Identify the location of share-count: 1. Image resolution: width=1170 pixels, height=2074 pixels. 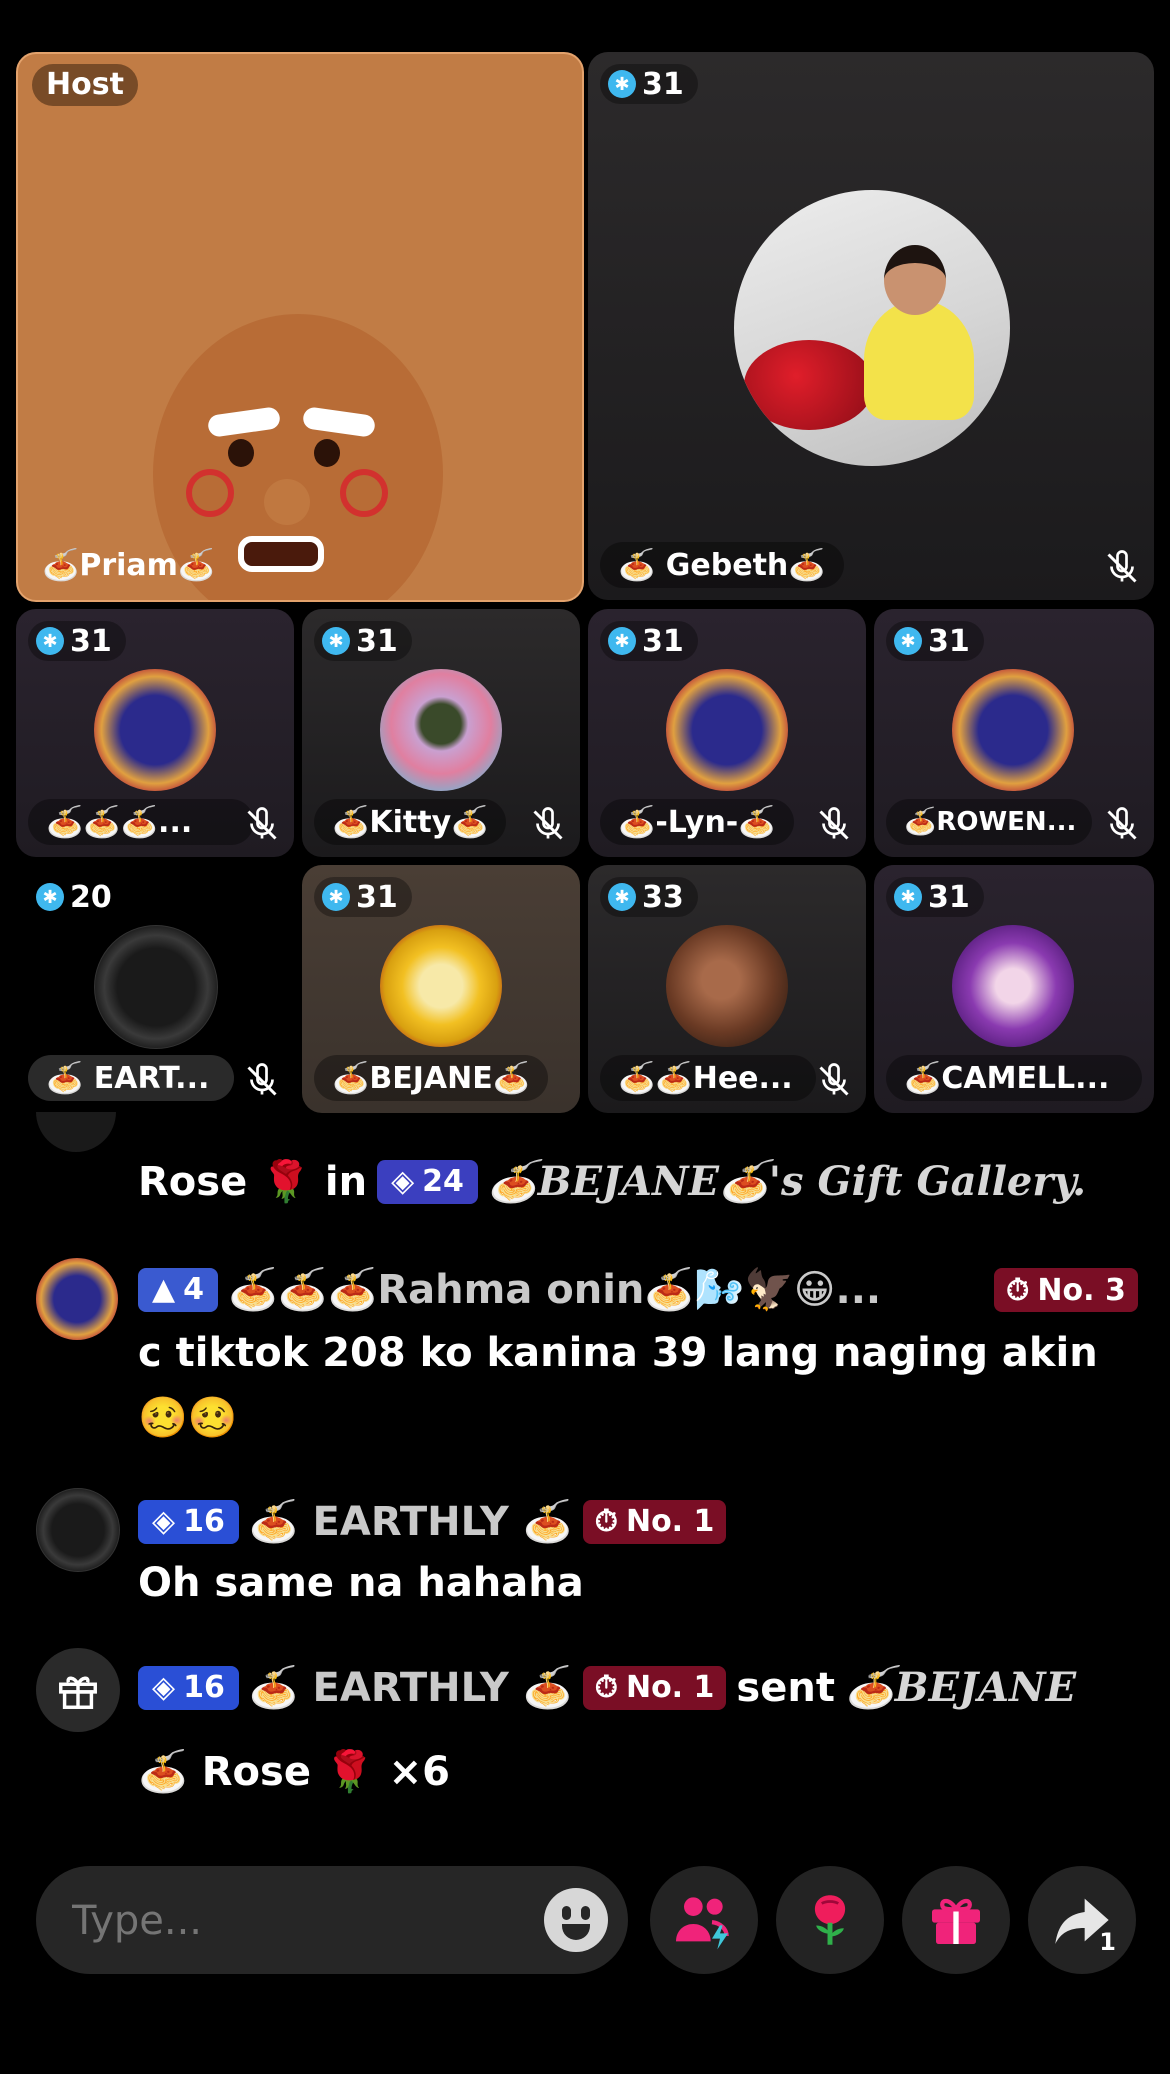
(1107, 1942).